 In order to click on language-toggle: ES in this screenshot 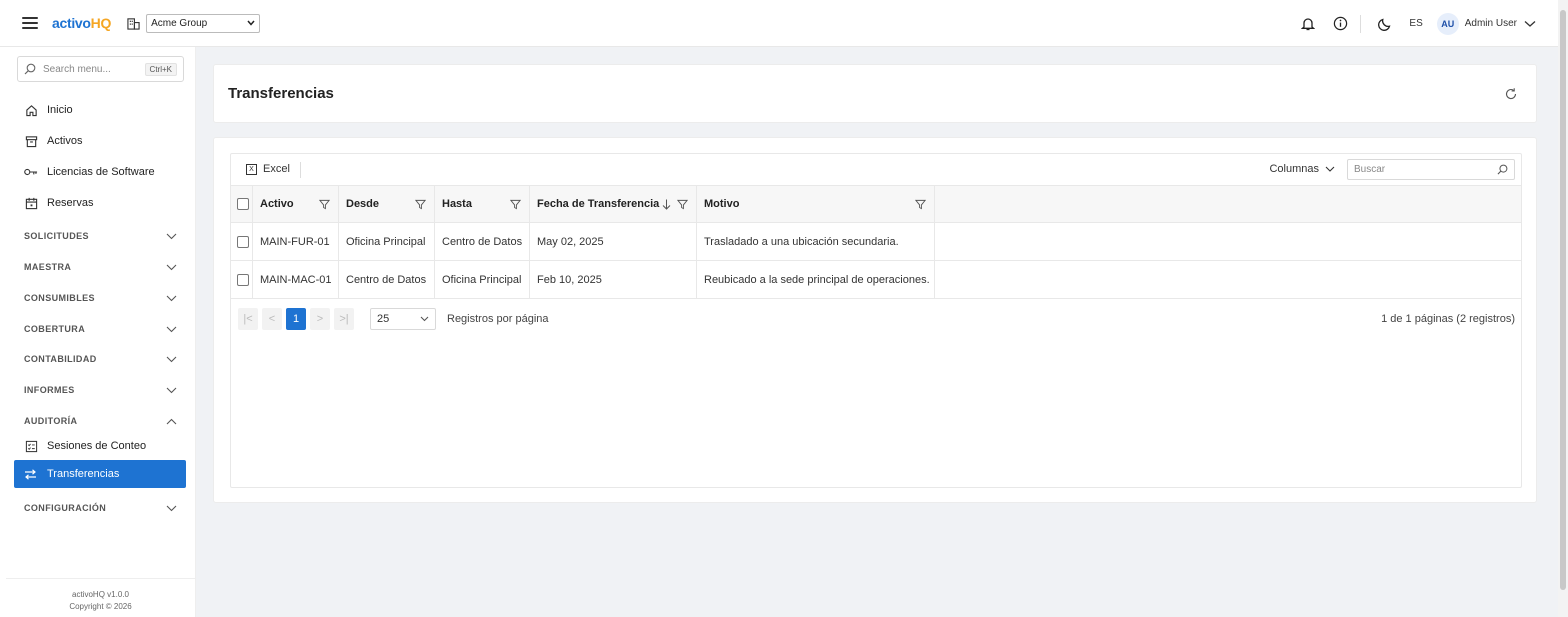, I will do `click(1415, 23)`.